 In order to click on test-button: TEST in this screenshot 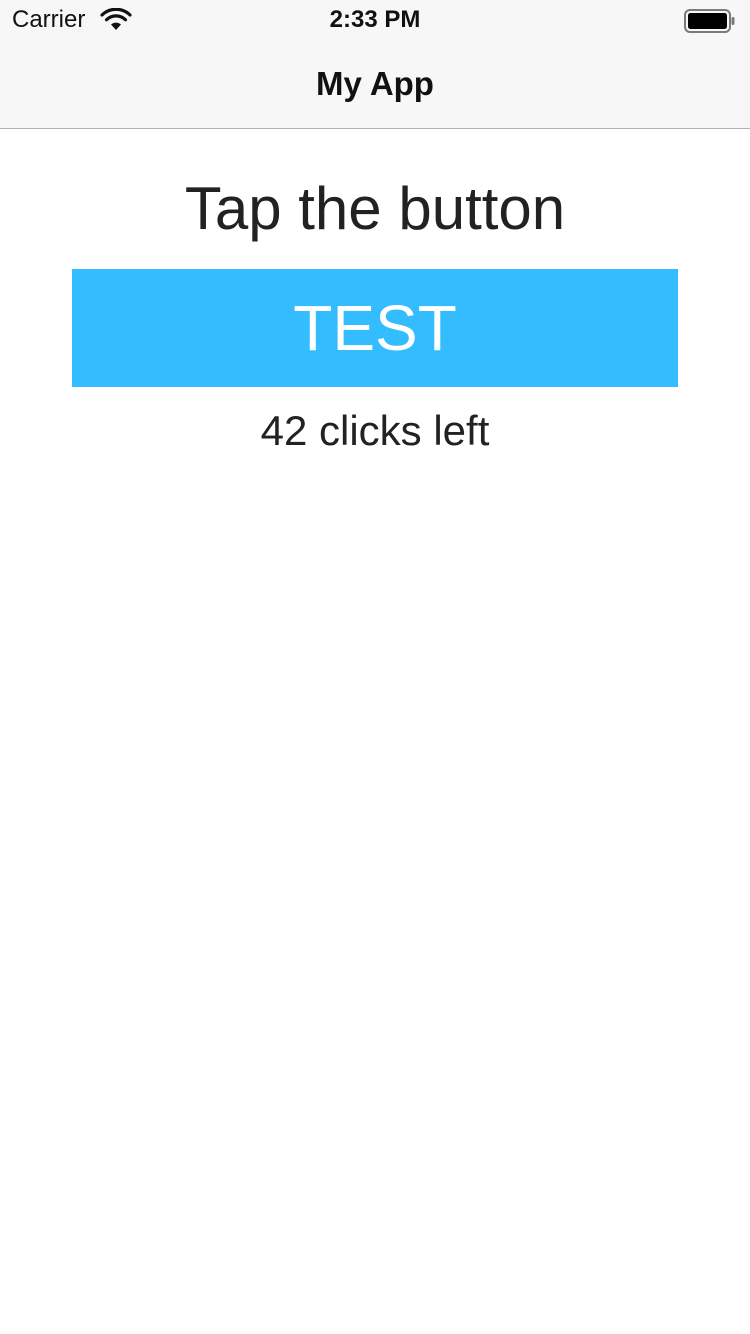, I will do `click(375, 328)`.